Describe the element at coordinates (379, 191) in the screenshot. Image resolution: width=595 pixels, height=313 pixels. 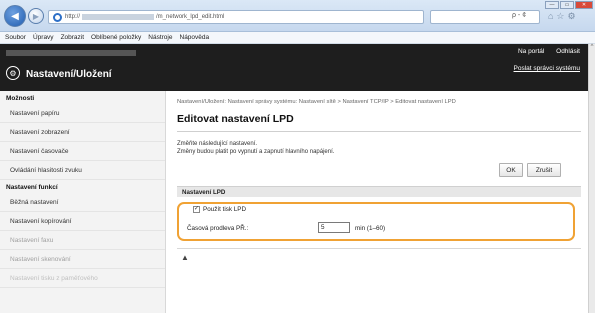
I see `section-header-lpd: Nastavení LPD` at that location.